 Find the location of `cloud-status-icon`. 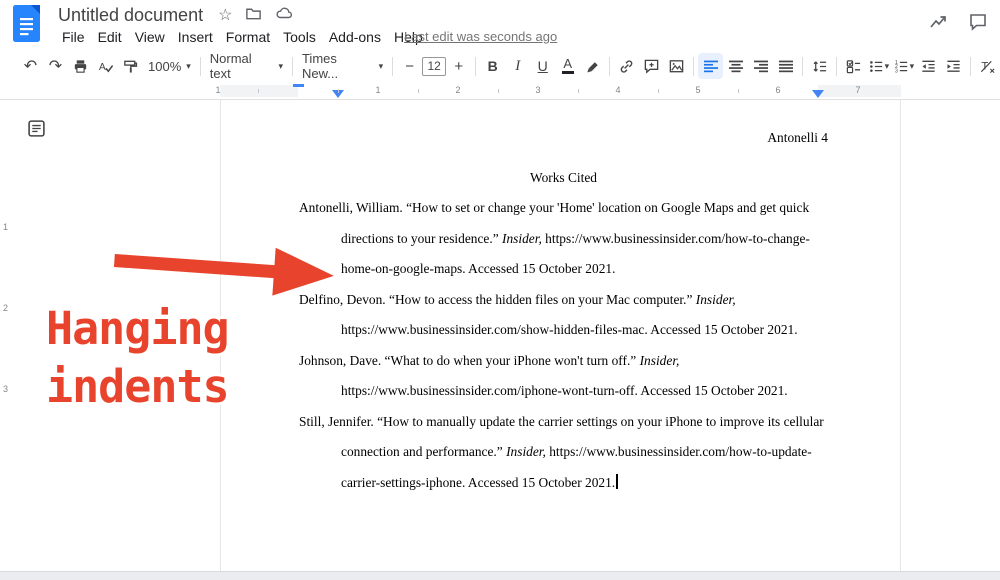

cloud-status-icon is located at coordinates (284, 15).